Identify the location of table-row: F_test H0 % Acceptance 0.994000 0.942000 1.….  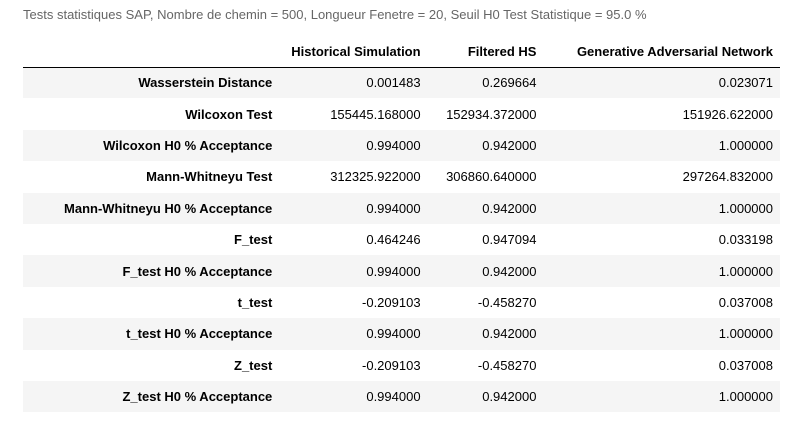
(401, 271).